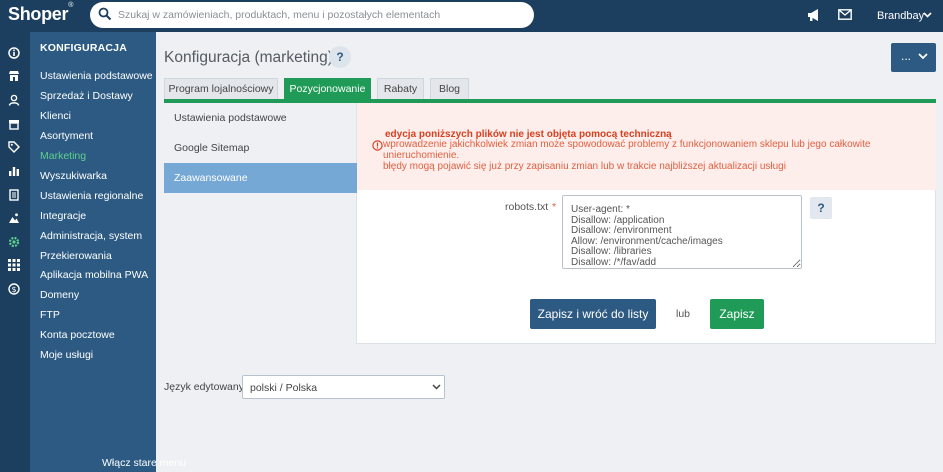 The height and width of the screenshot is (472, 943). What do you see at coordinates (73, 176) in the screenshot?
I see `sidebar-item-wyszukiwarka: Wyszukiwarka` at bounding box center [73, 176].